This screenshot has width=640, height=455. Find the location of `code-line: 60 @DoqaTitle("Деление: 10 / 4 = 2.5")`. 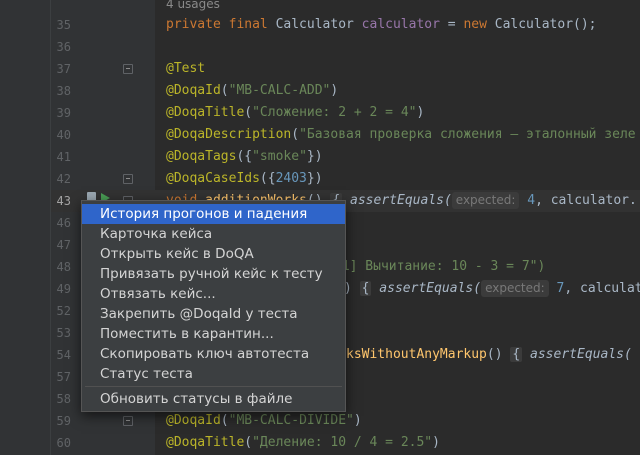

code-line: 60 @DoqaTitle("Деление: 10 / 4 = 2.5") is located at coordinates (320, 443).